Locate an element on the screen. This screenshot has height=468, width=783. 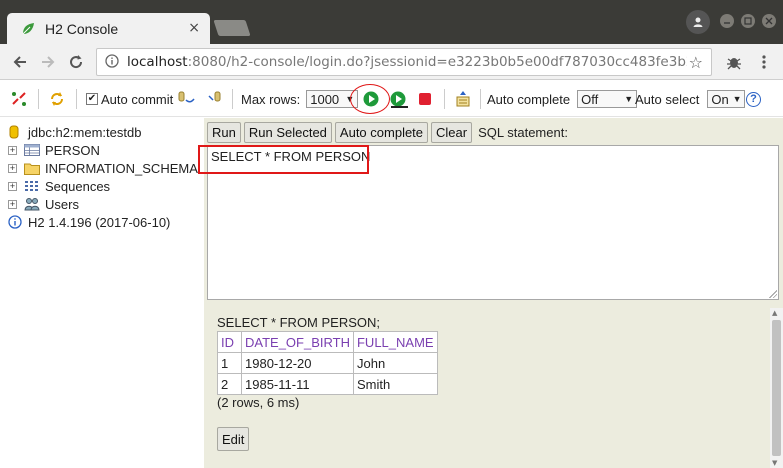
table-row: 2 1985-11-11 Smith is located at coordinates (327, 384).